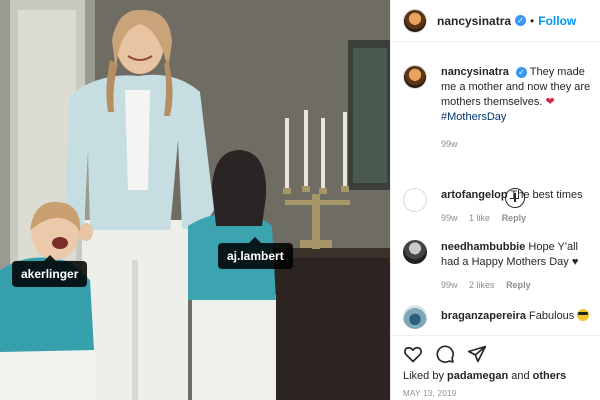  What do you see at coordinates (482, 285) in the screenshot?
I see `comment-like-count: 2 likes` at bounding box center [482, 285].